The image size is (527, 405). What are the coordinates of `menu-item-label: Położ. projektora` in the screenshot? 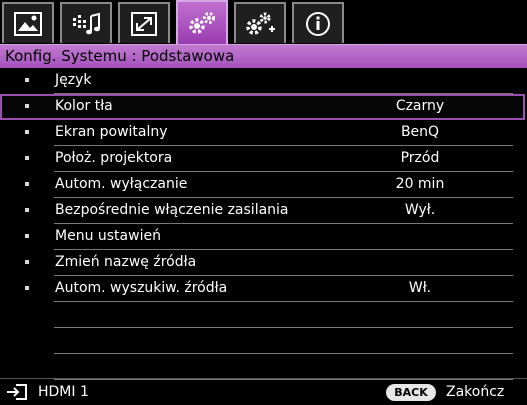 It's located at (114, 158).